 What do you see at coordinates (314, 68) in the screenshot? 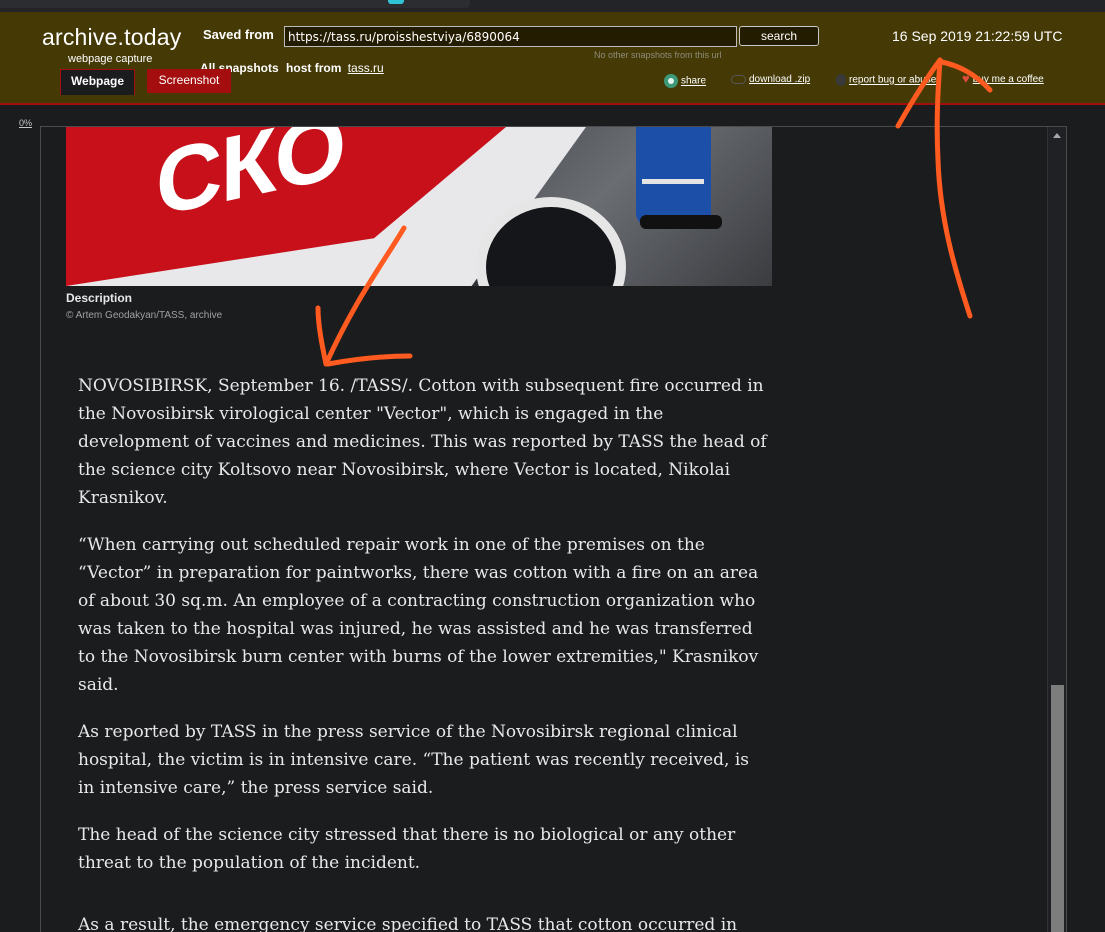
I see `host-from-label: host from` at bounding box center [314, 68].